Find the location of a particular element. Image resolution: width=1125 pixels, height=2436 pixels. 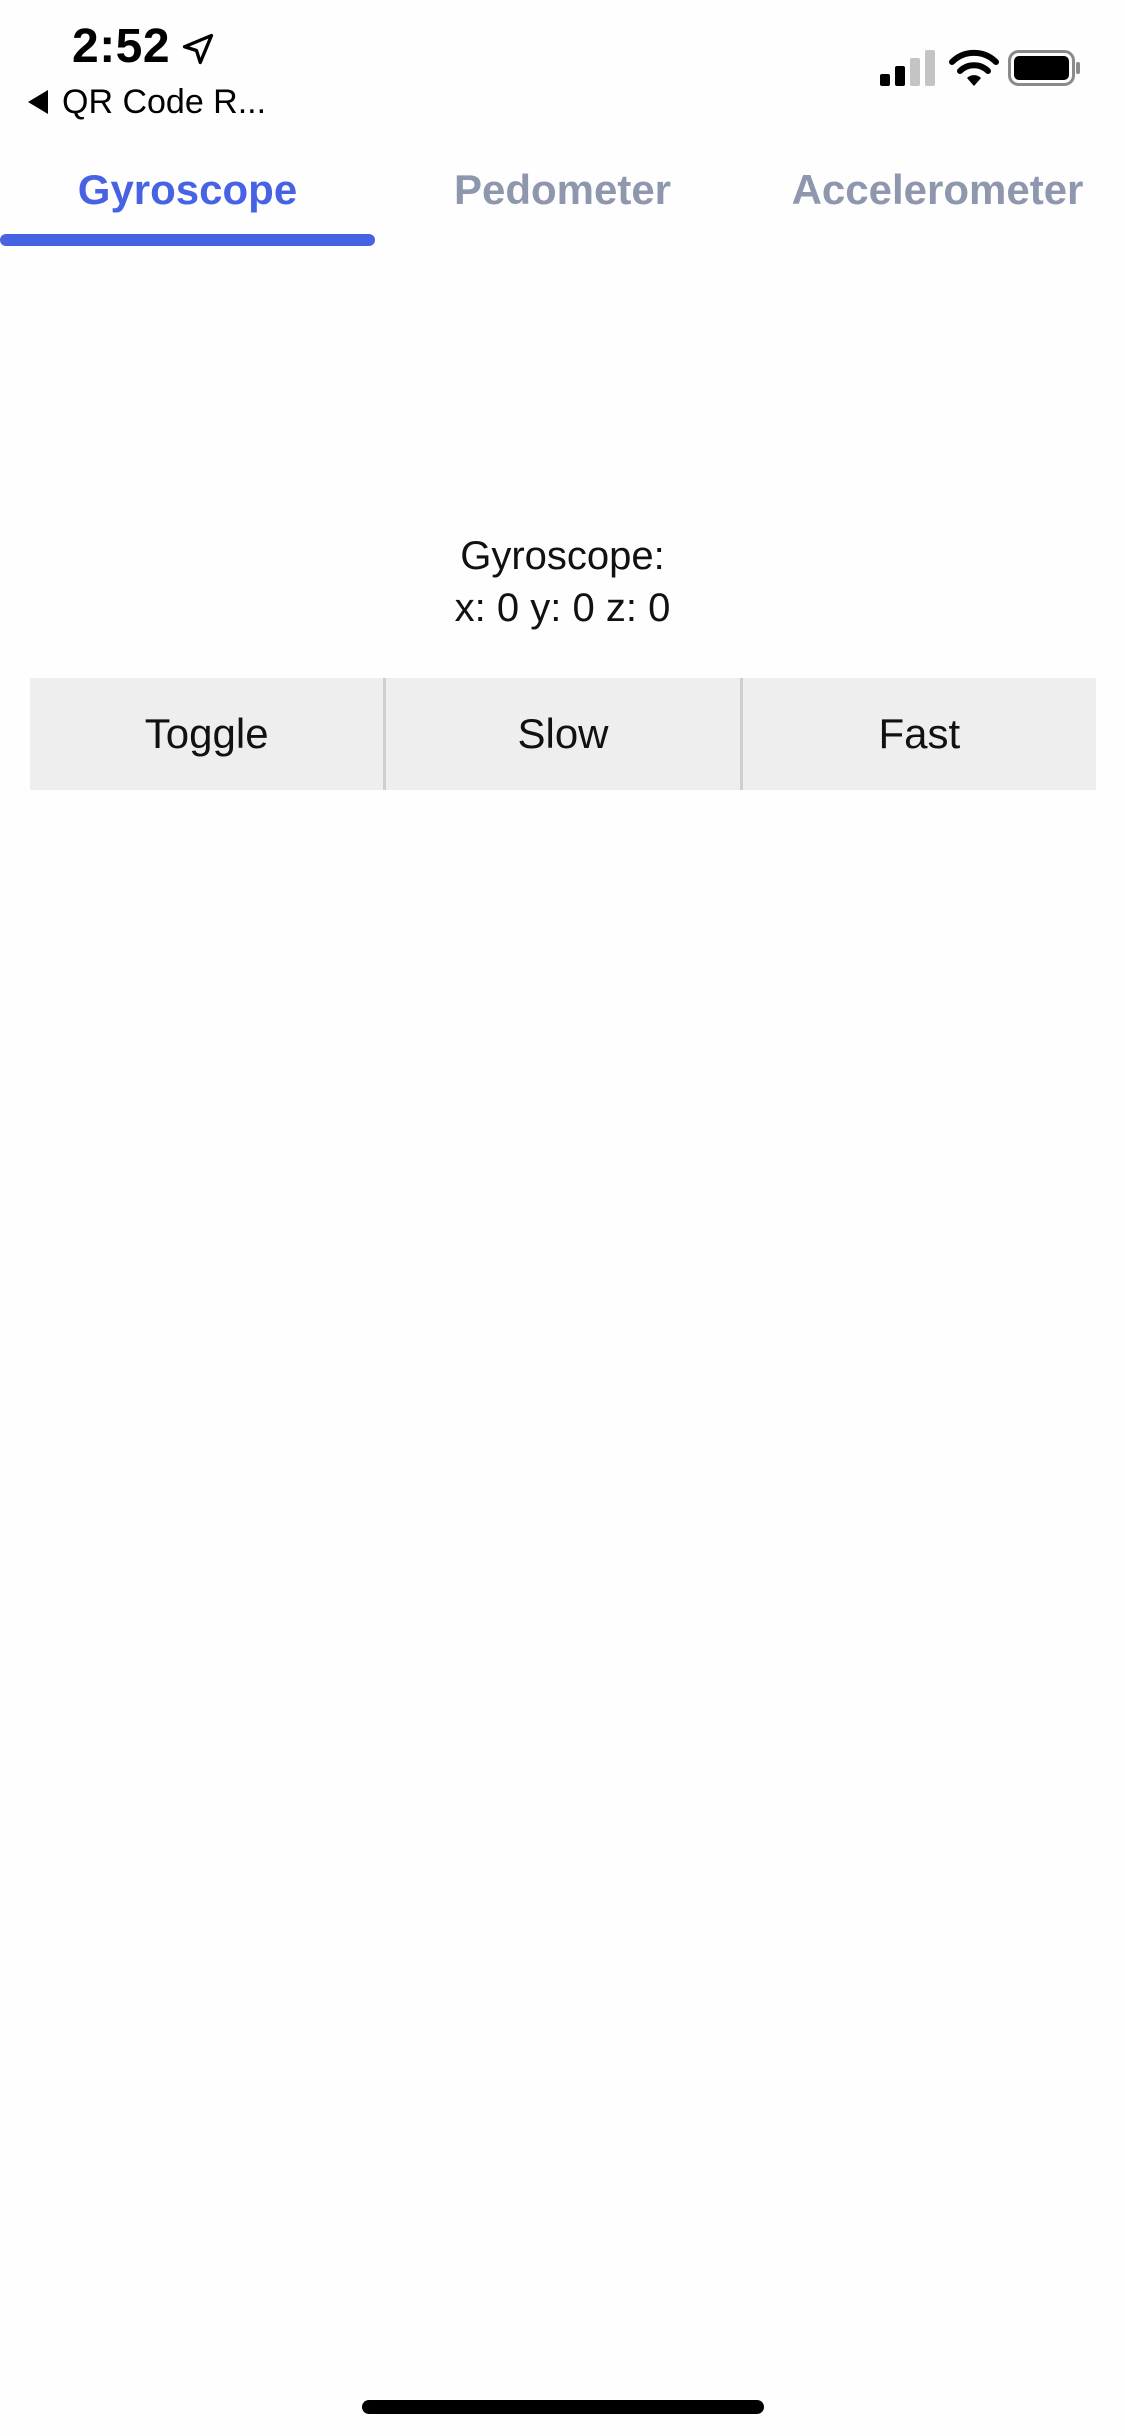

fast-button: Fast is located at coordinates (917, 734).